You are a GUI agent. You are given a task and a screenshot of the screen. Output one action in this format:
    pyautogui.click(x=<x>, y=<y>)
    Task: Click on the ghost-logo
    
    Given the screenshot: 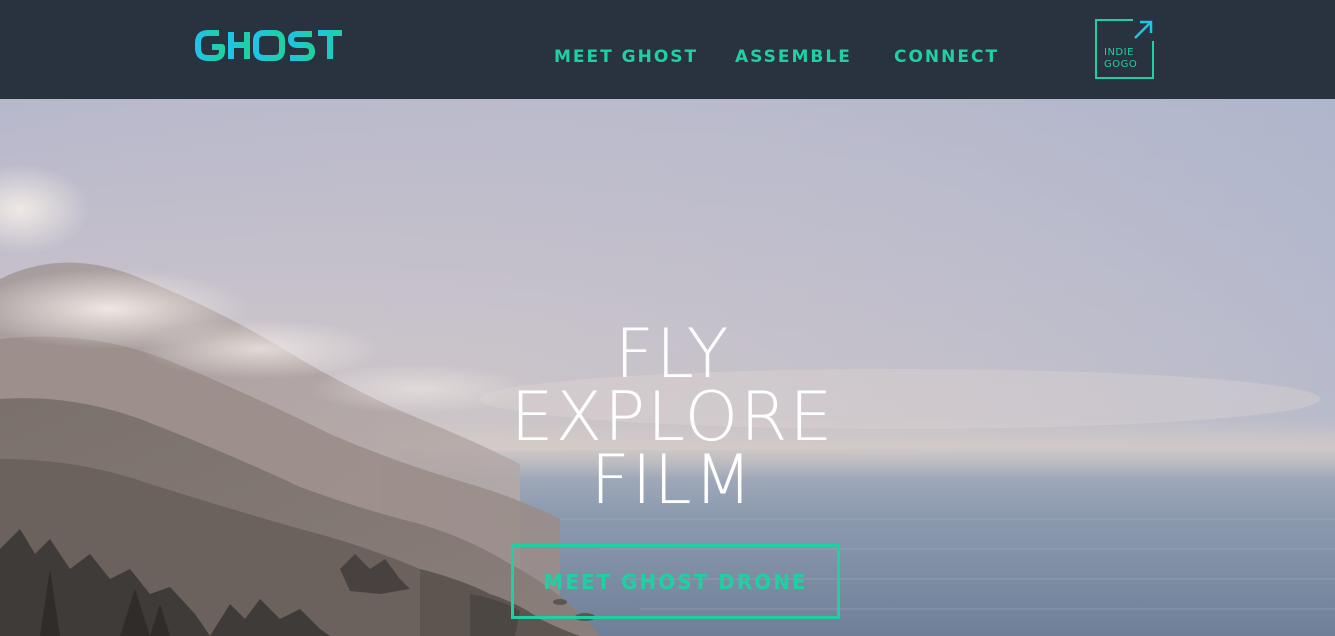 What is the action you would take?
    pyautogui.click(x=269, y=46)
    